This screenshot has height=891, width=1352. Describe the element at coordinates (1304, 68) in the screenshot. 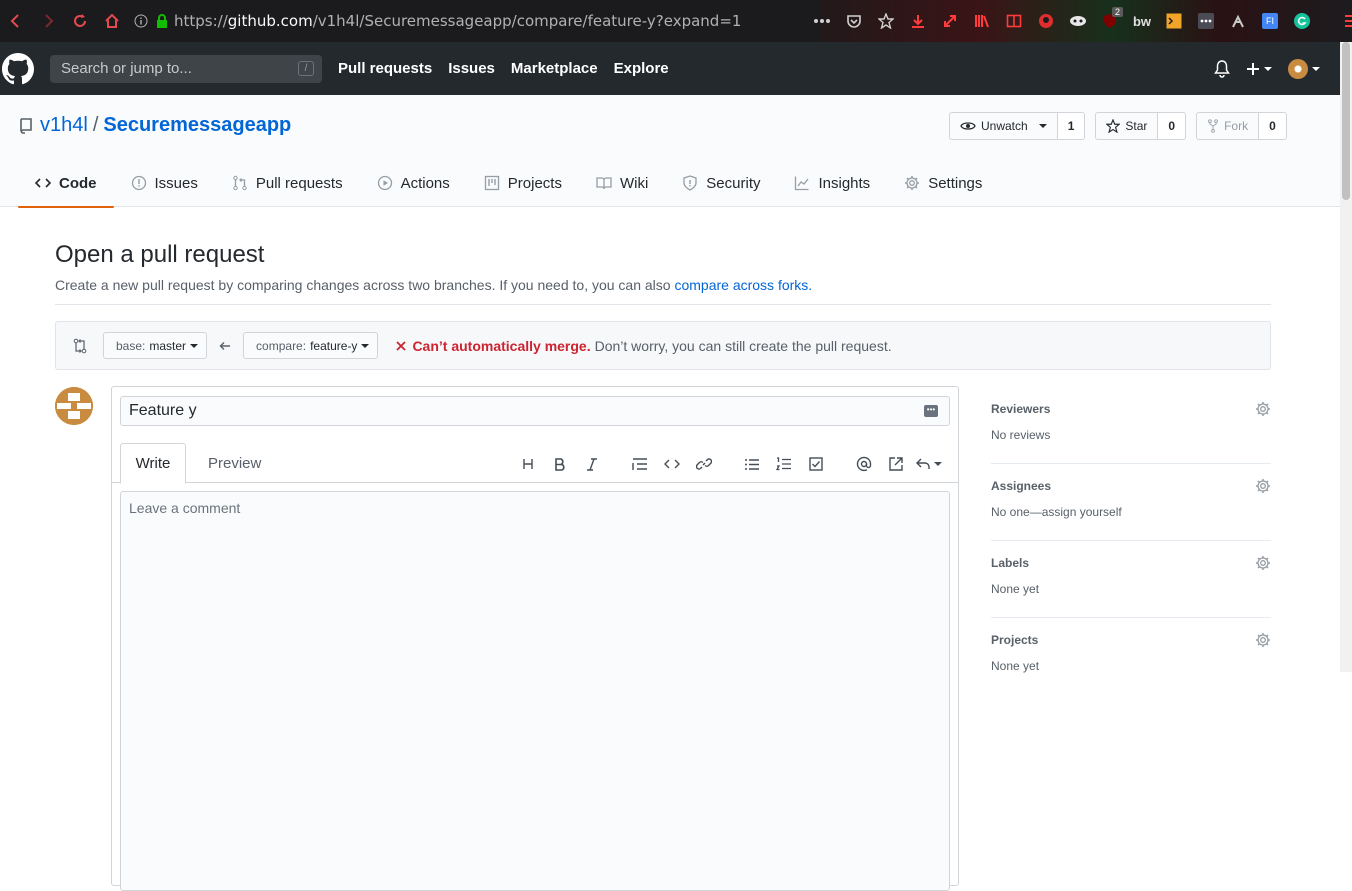

I see `user-menu-button` at that location.